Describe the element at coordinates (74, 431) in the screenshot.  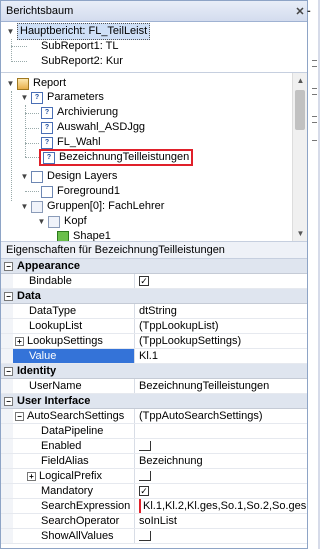
I see `prop-name: DataPipeline` at that location.